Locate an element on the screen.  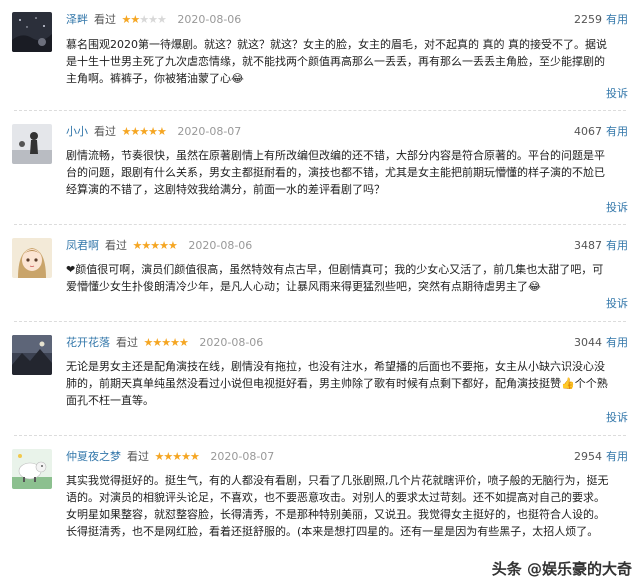
username-link: 泽畔 is located at coordinates (77, 19).